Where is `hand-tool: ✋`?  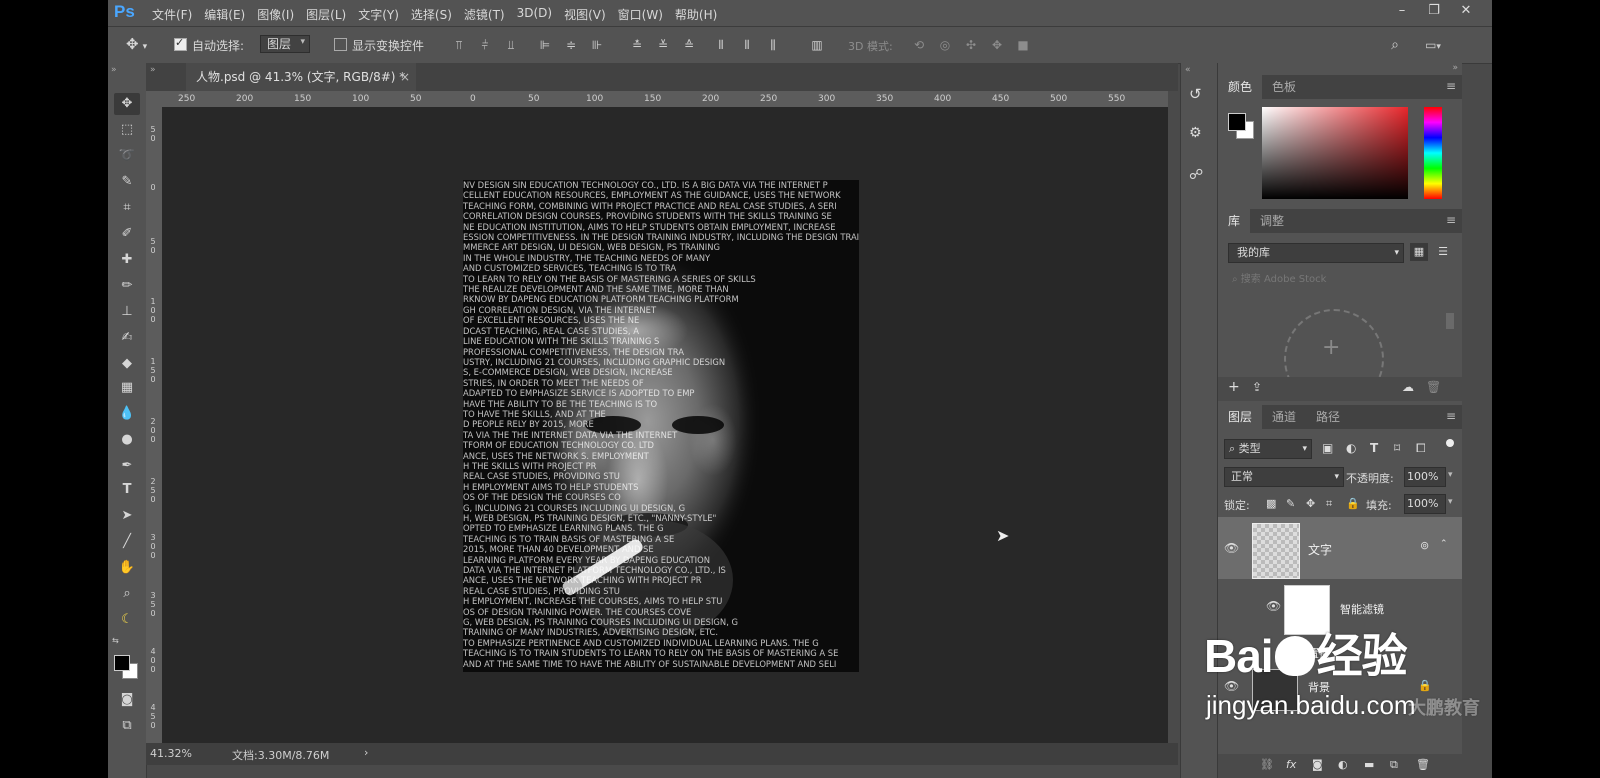
hand-tool: ✋ is located at coordinates (127, 568).